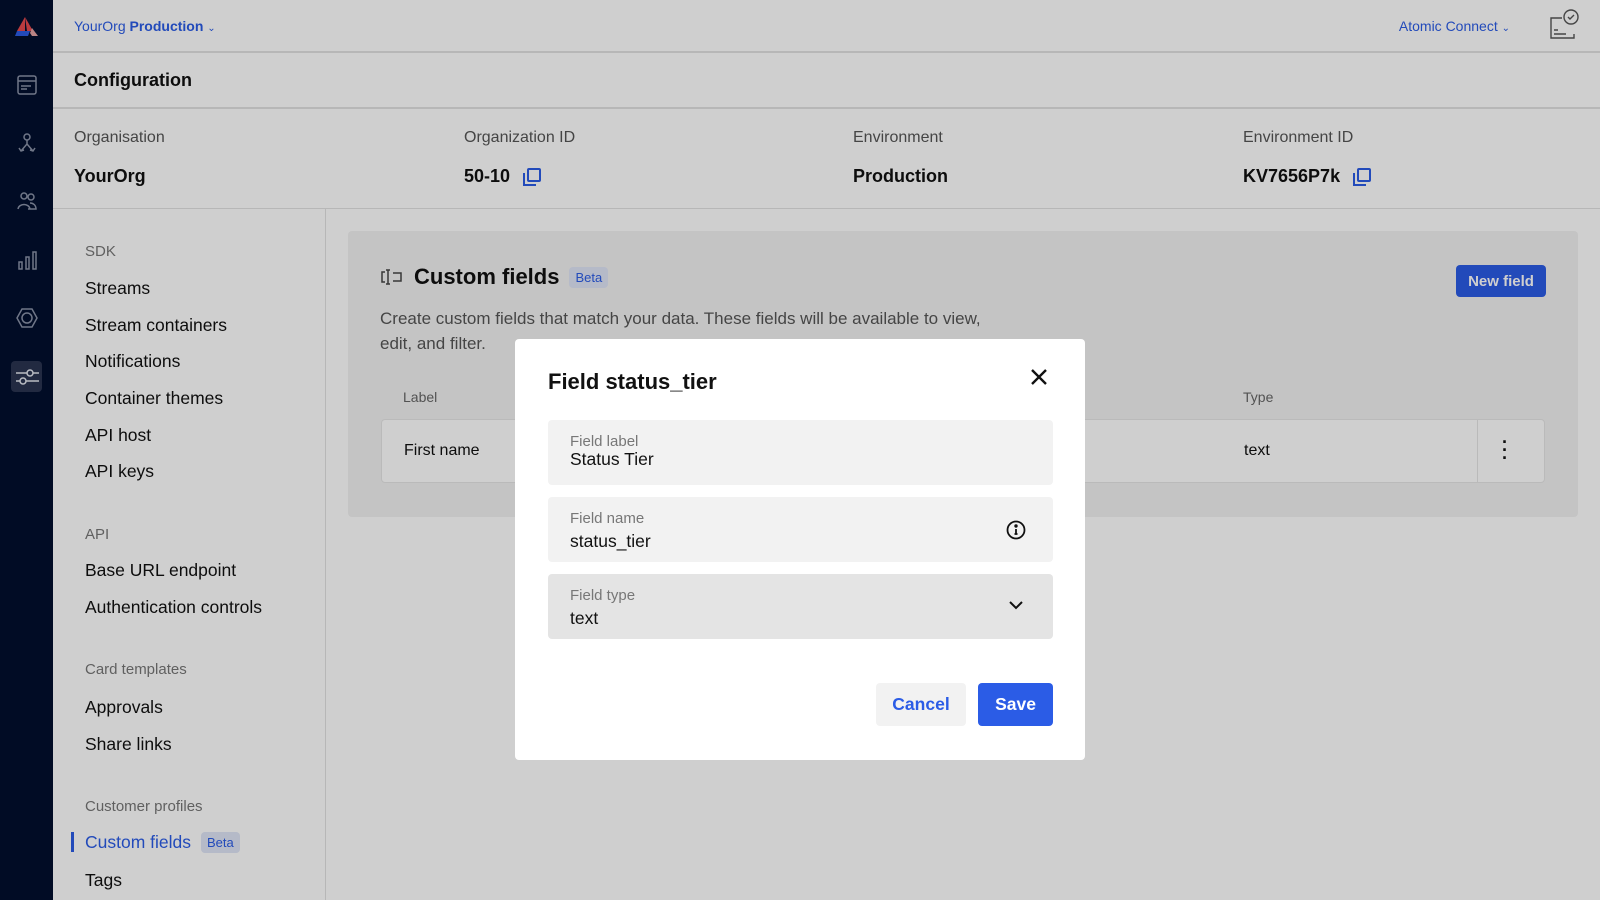  Describe the element at coordinates (1016, 530) in the screenshot. I see `info-icon` at that location.